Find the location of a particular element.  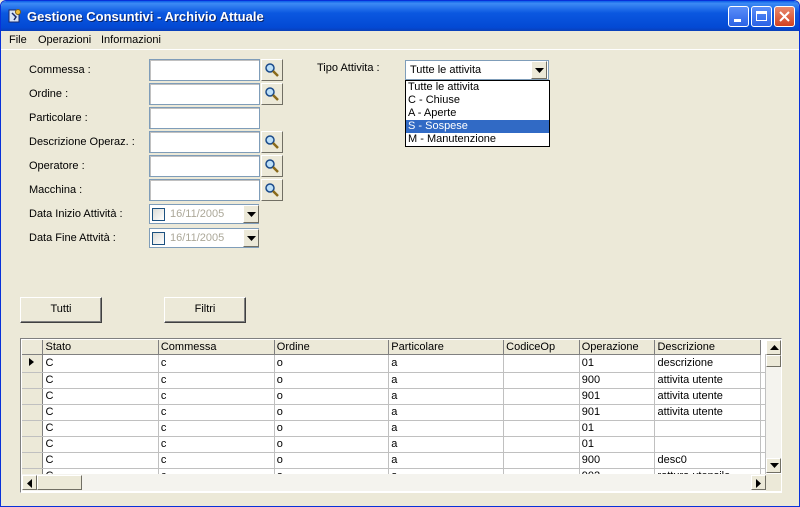

data-fine-checkbox is located at coordinates (158, 238).